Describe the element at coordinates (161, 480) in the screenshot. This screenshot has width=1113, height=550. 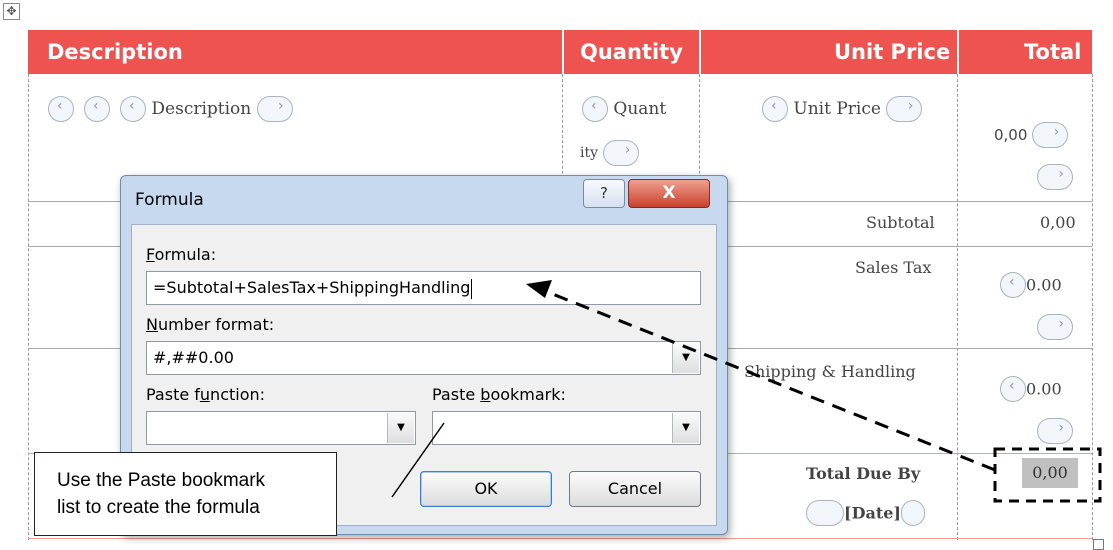
I see `callout-line-1: Use the Paste bookmark` at that location.